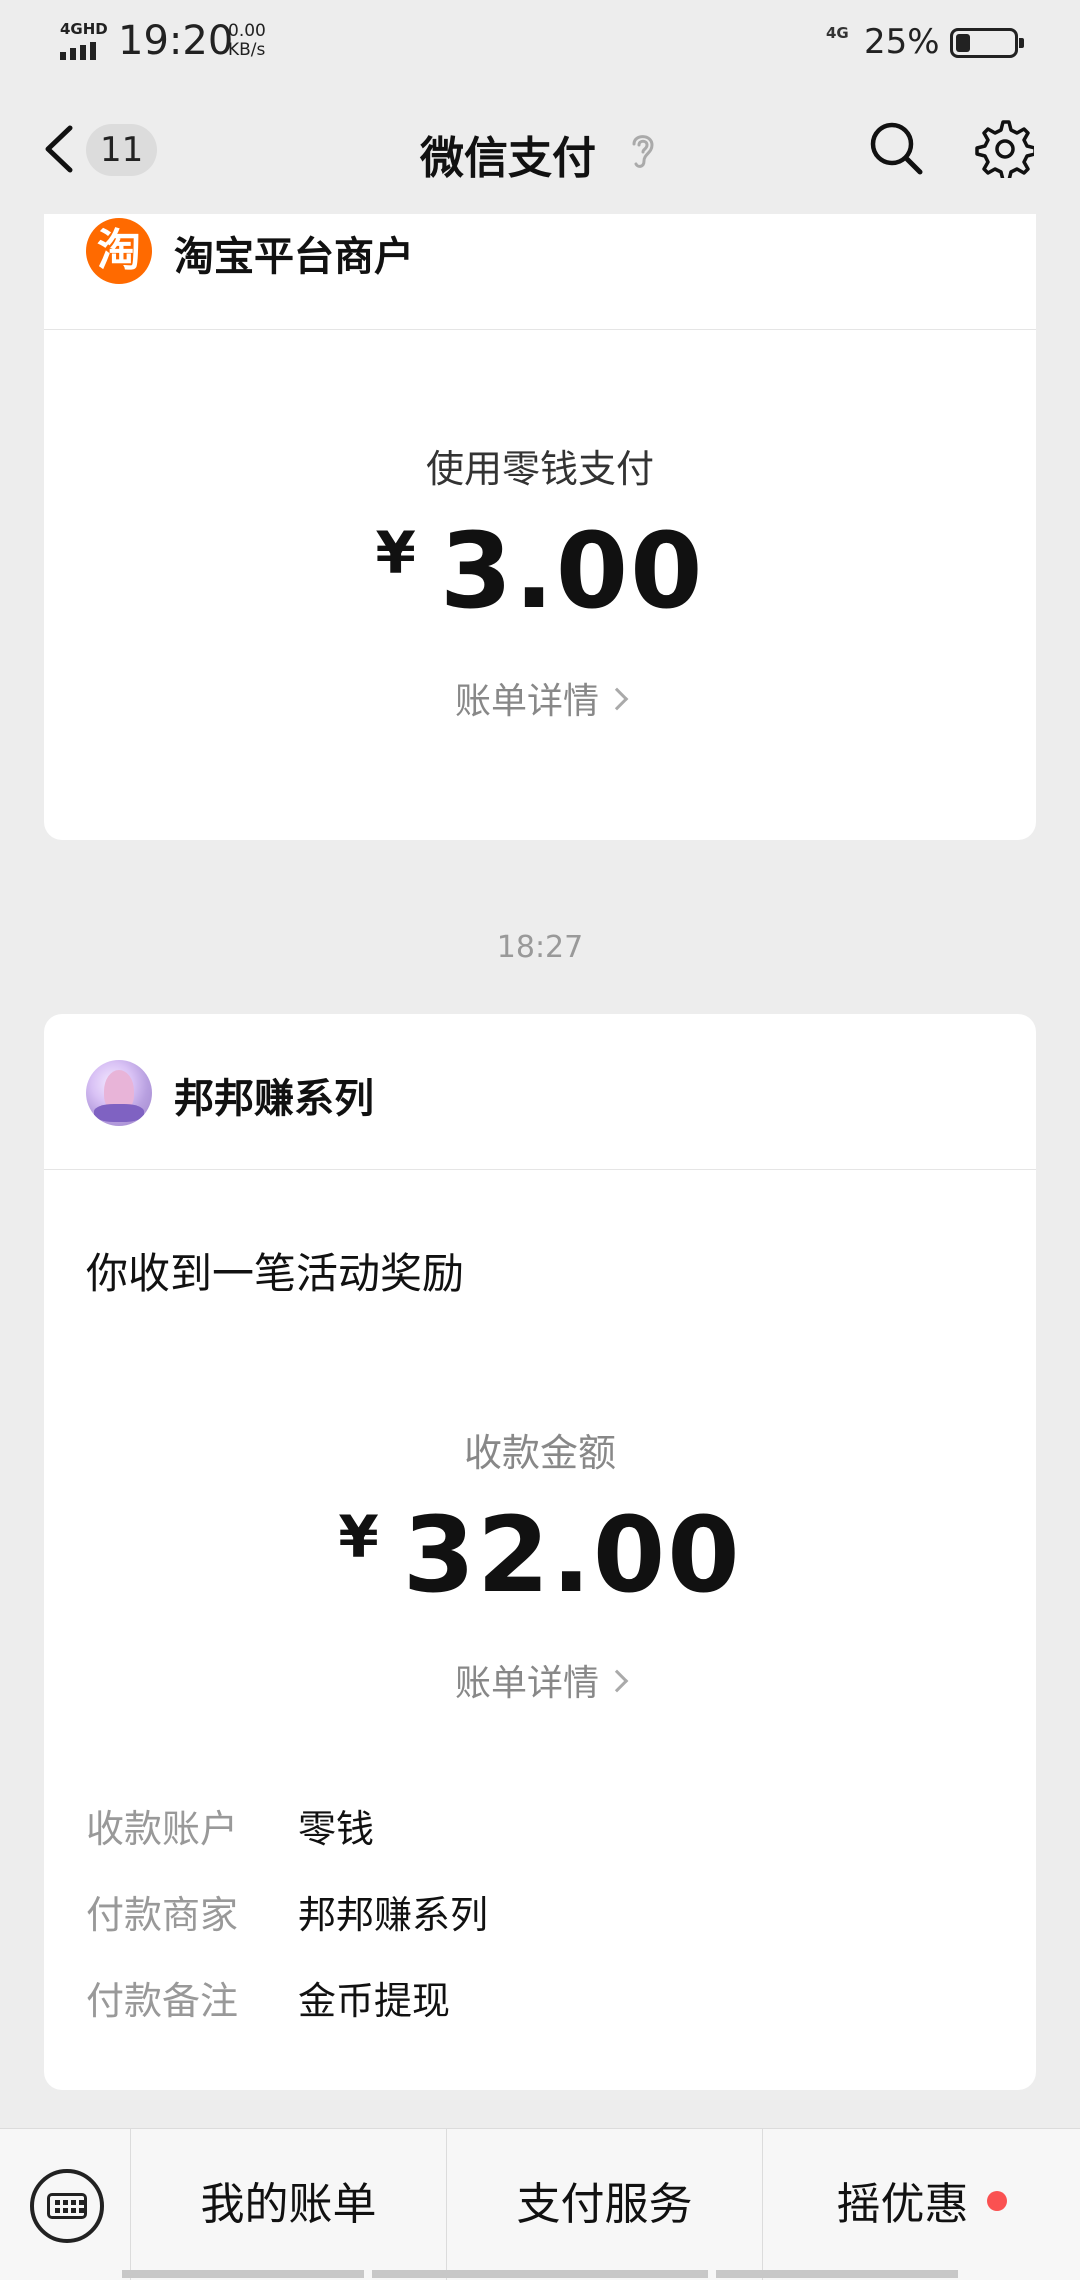 Image resolution: width=1080 pixels, height=2280 pixels. What do you see at coordinates (84, 40) in the screenshot?
I see `signal-icon: 4GHD` at bounding box center [84, 40].